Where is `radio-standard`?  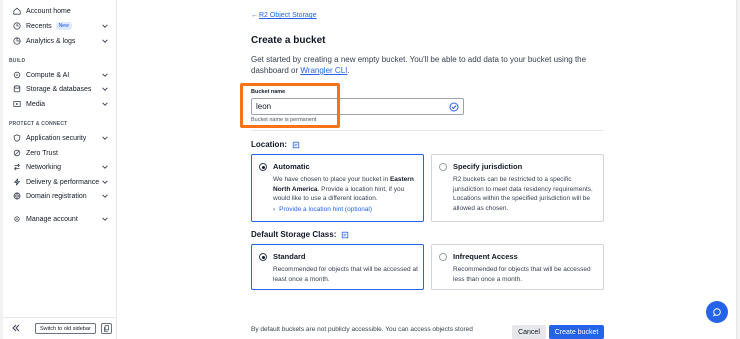 radio-standard is located at coordinates (263, 257).